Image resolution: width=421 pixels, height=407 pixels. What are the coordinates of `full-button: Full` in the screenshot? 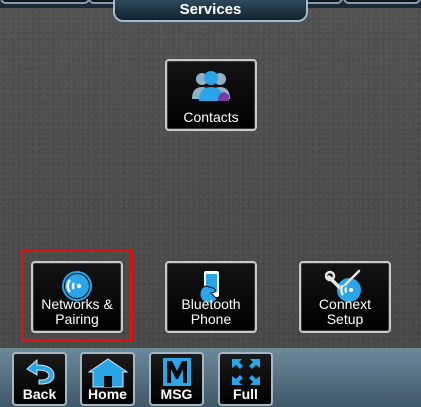 It's located at (245, 379).